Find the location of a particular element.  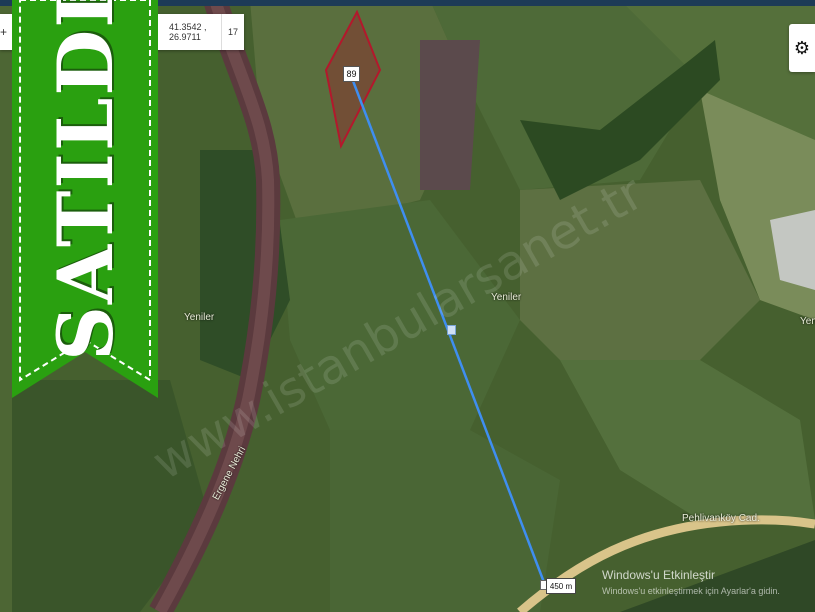

coordinate-readout: 41.3542 , 26.9711 is located at coordinates (195, 32).